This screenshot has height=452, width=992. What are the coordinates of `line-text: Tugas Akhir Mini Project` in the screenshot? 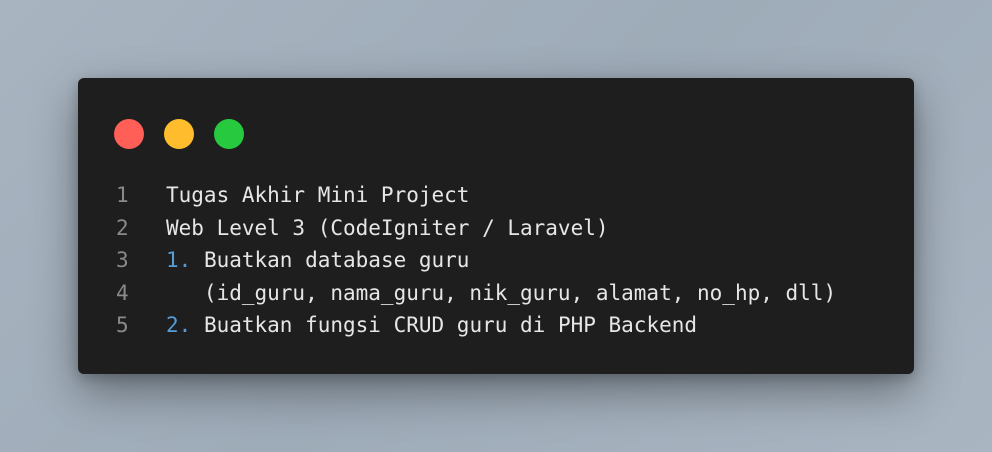 It's located at (530, 195).